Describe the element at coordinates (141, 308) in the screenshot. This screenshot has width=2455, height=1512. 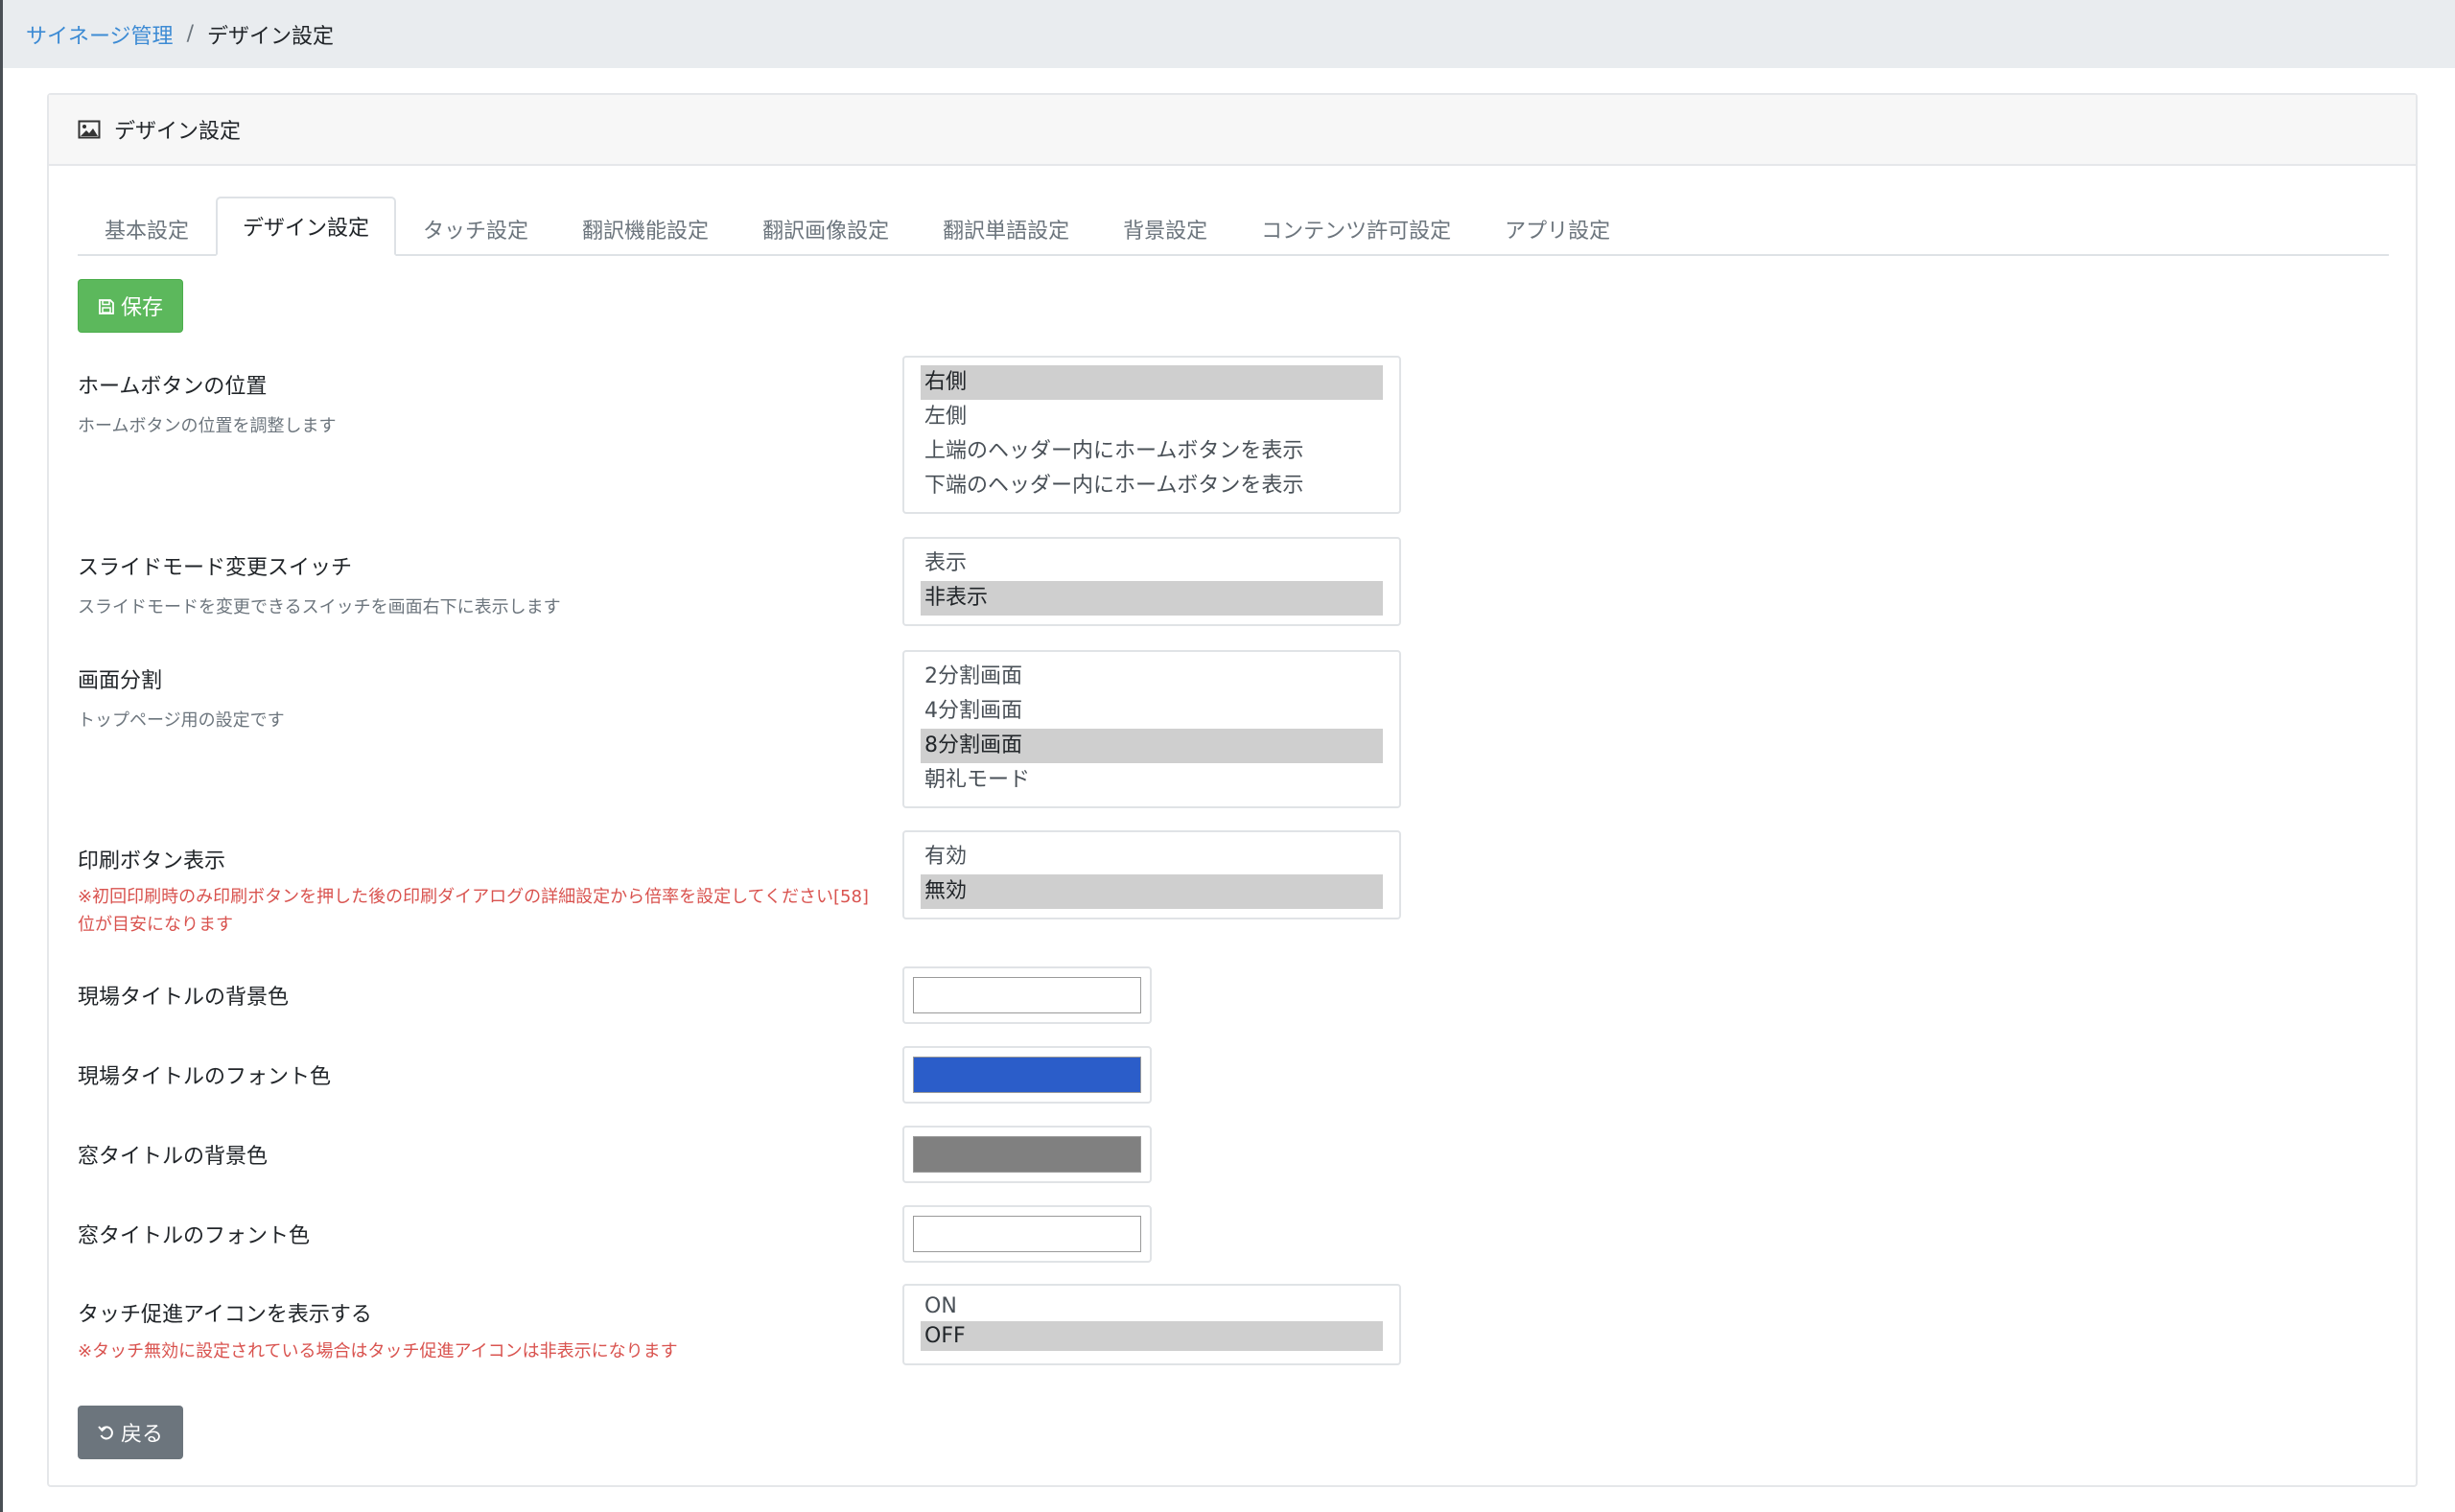
I see `save-button-label: 保存` at that location.